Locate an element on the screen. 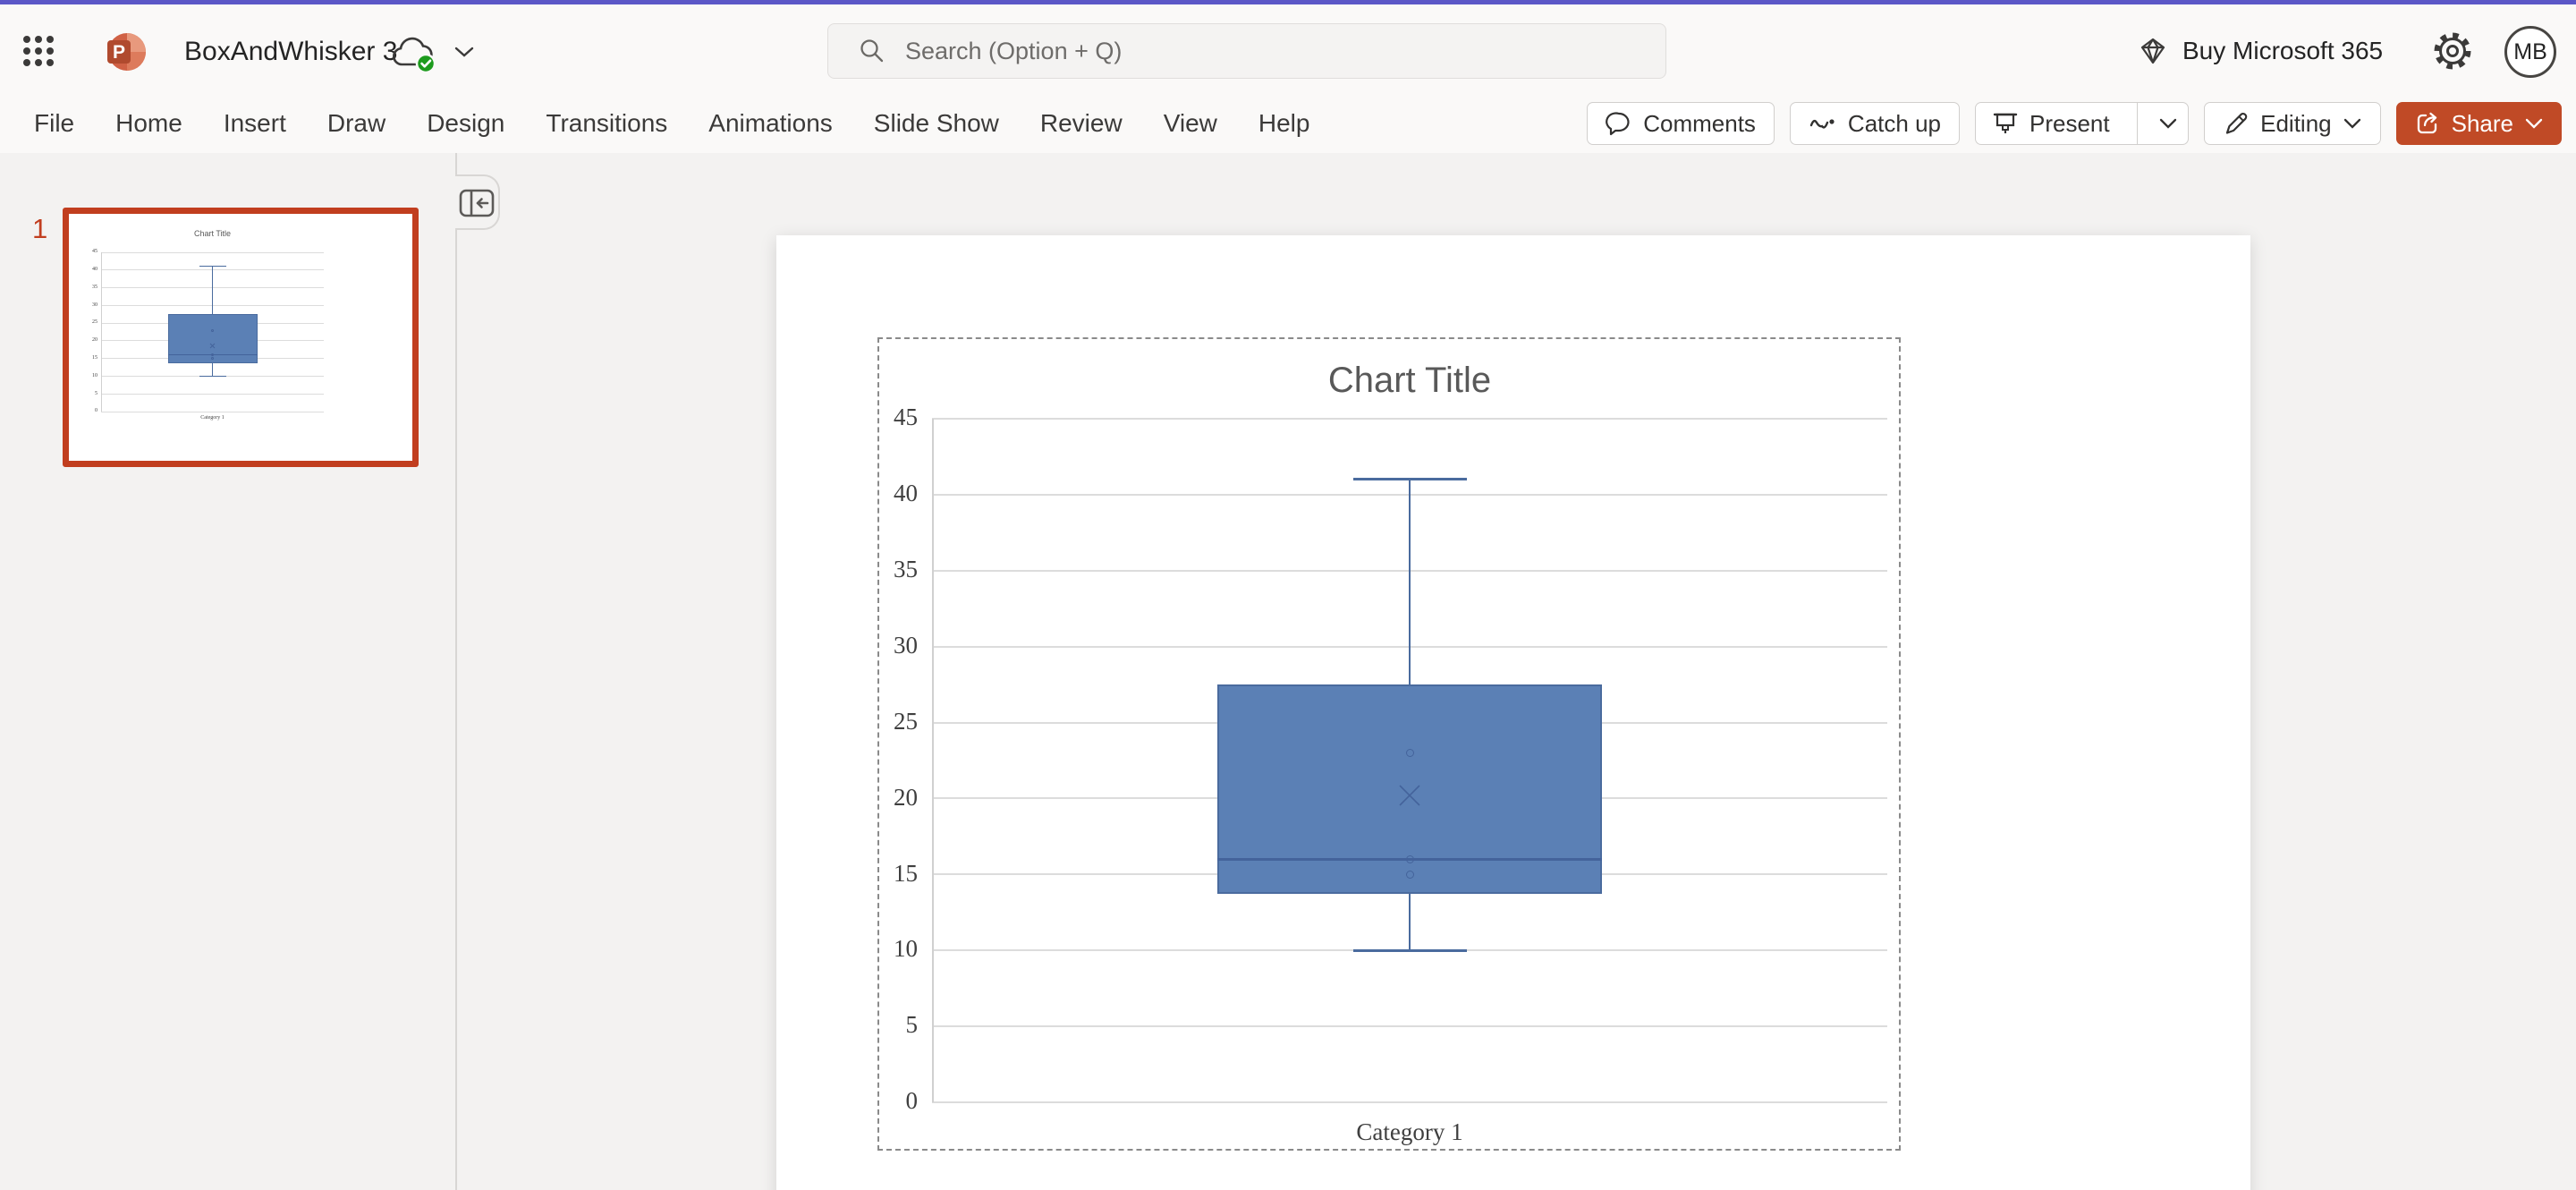 The width and height of the screenshot is (2576, 1190). share-arrow-icon is located at coordinates (2426, 123).